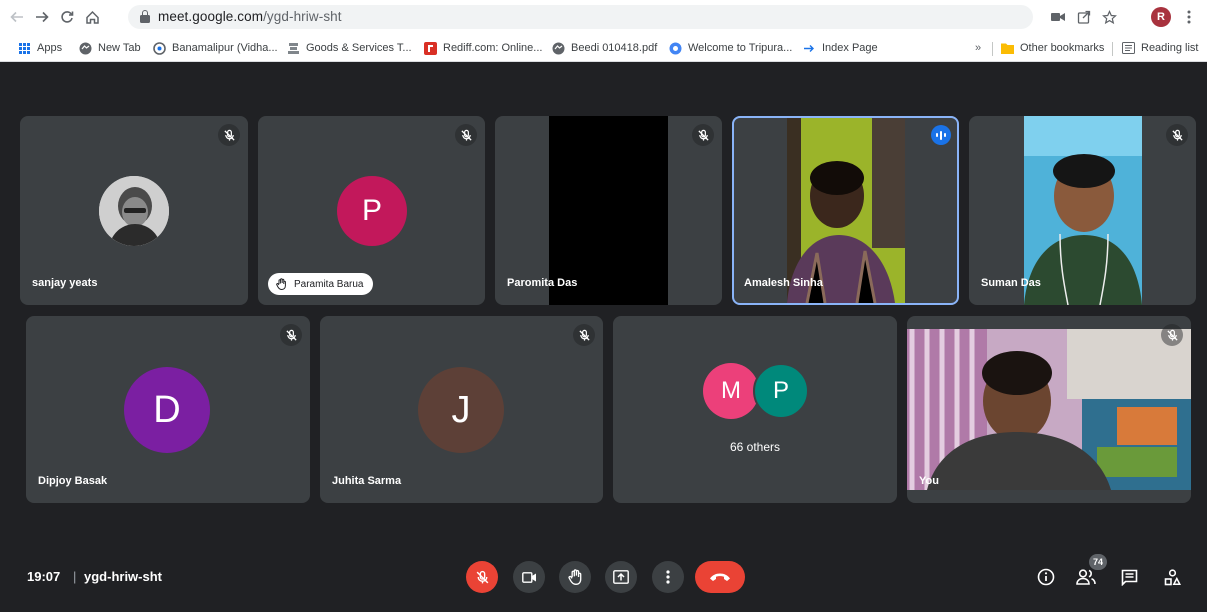  I want to click on avatar: D, so click(167, 410).